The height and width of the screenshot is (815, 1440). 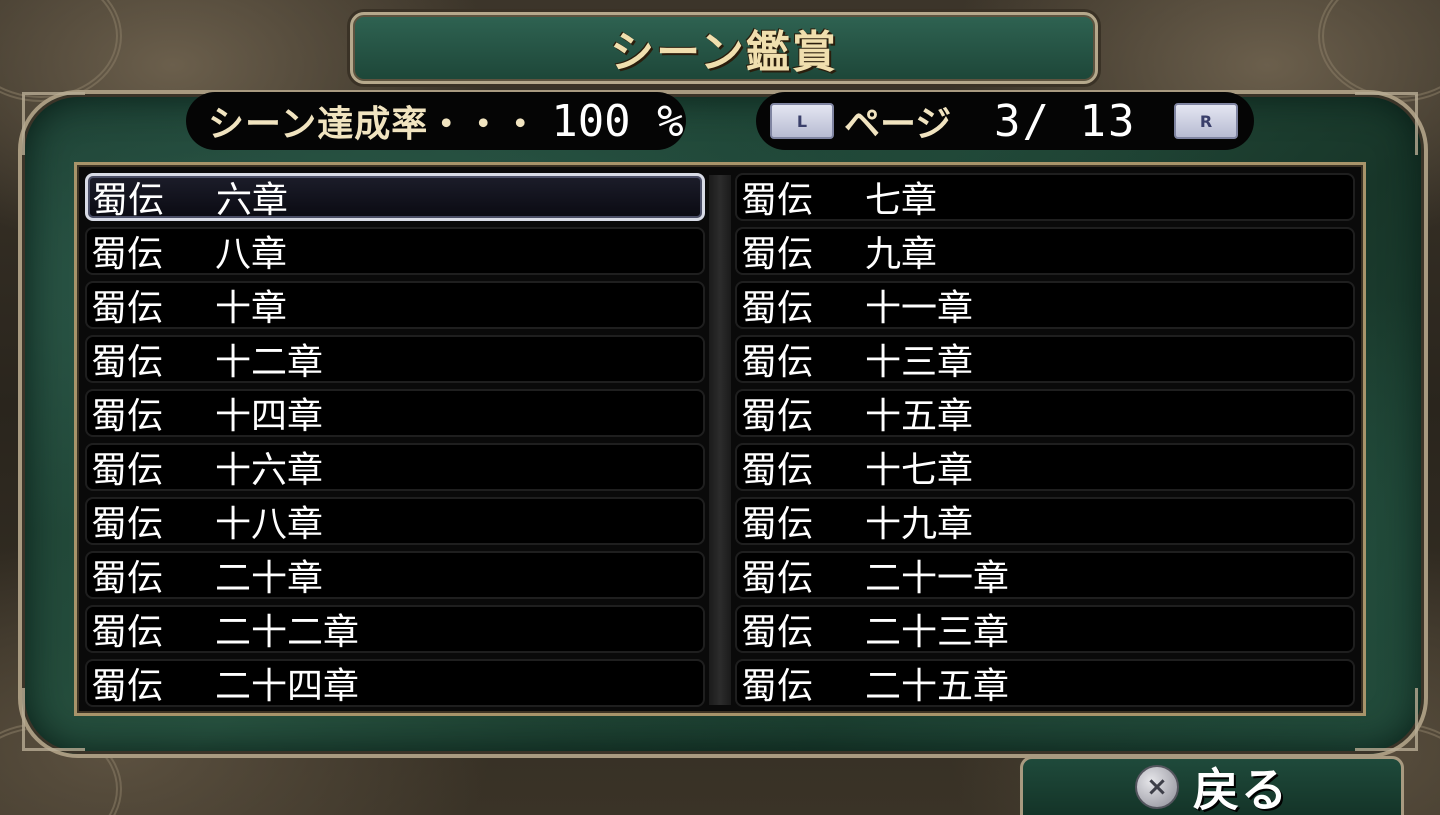 I want to click on scene-list-item: 蜀伝 十八章, so click(x=395, y=521).